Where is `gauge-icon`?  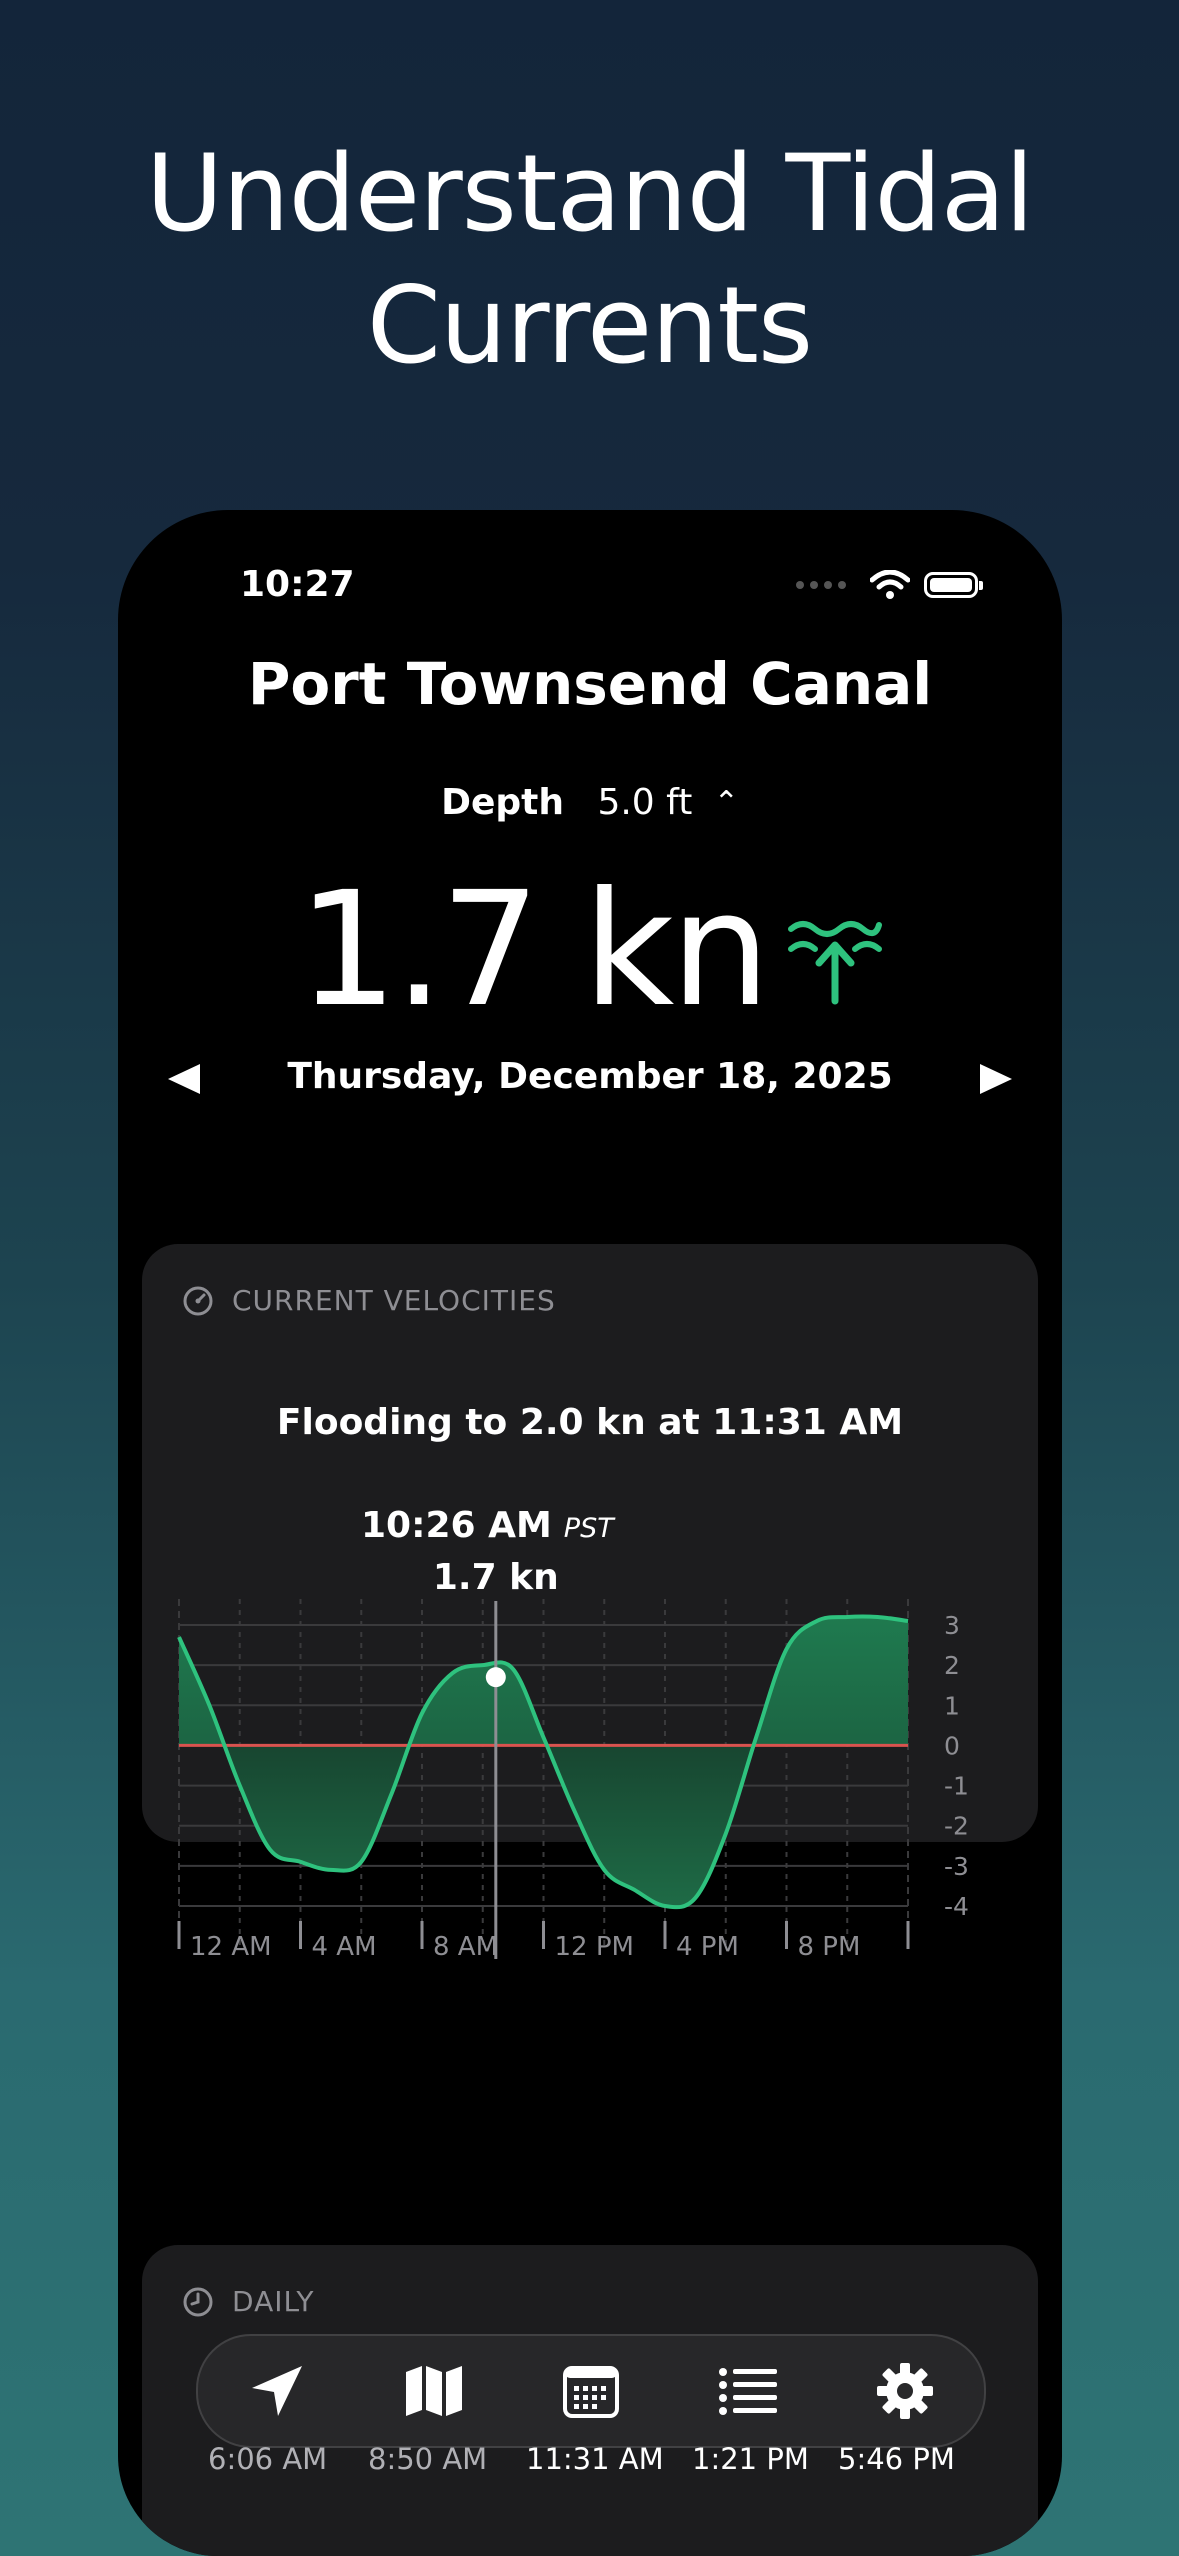 gauge-icon is located at coordinates (198, 1300).